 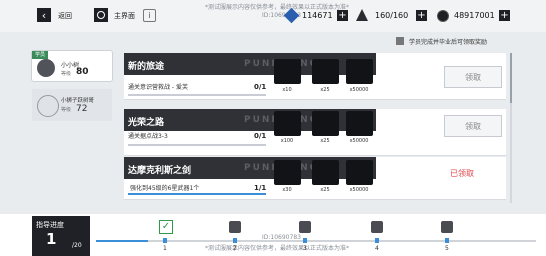 What do you see at coordinates (149, 15) in the screenshot?
I see `info-icon: i` at bounding box center [149, 15].